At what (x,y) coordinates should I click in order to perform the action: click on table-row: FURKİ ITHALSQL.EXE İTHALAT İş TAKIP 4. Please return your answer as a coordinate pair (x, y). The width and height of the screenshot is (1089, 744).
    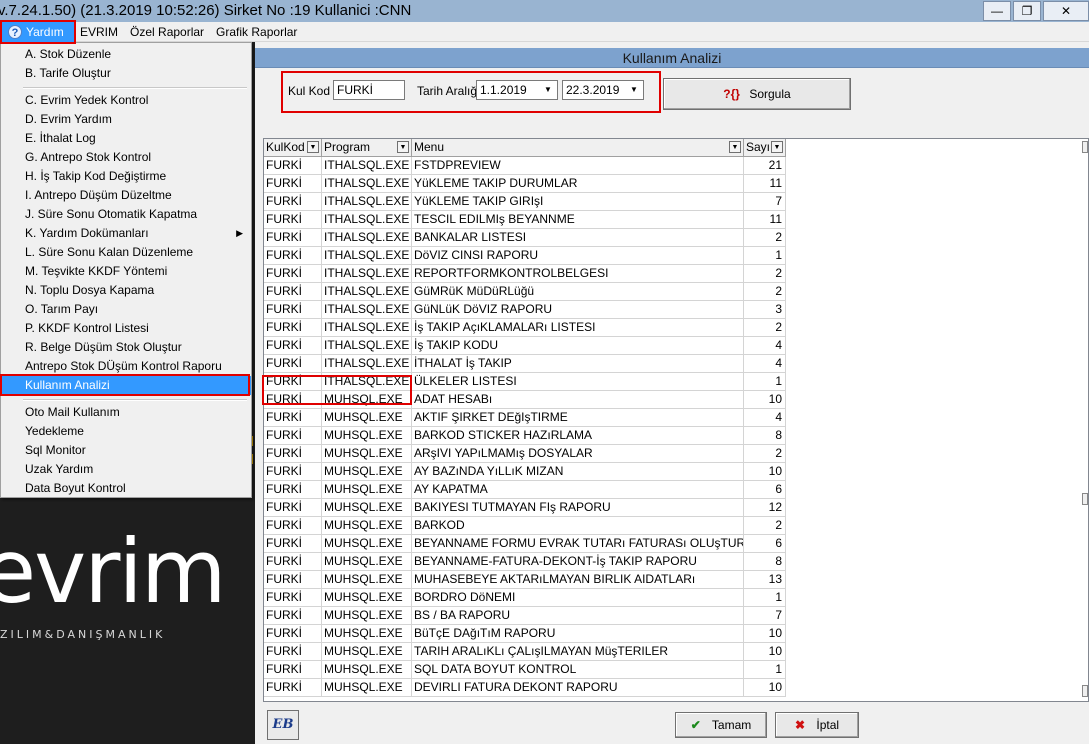
    Looking at the image, I should click on (525, 364).